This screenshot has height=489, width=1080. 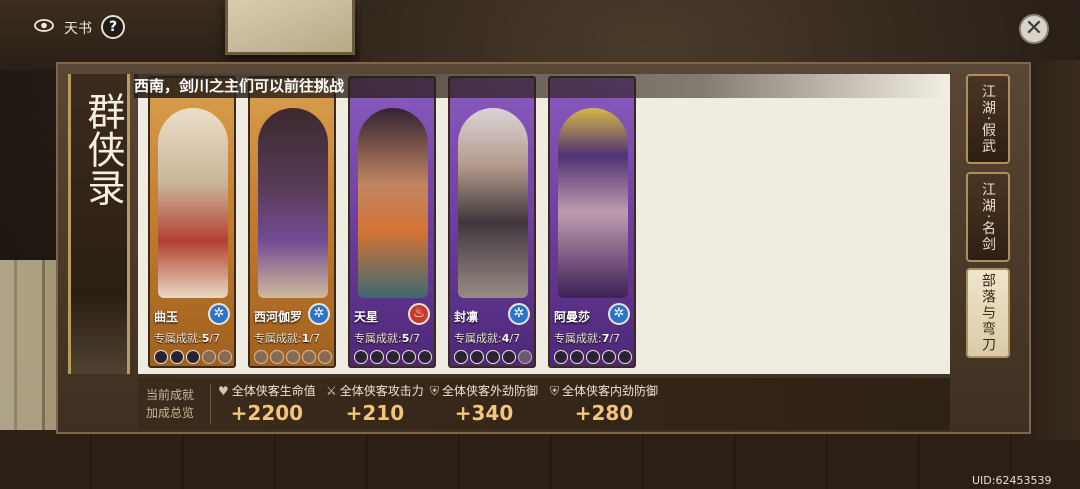 What do you see at coordinates (210, 404) in the screenshot?
I see `divider` at bounding box center [210, 404].